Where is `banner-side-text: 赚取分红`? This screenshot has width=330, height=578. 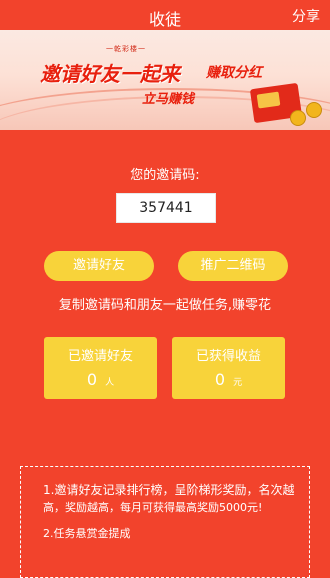
banner-side-text: 赚取分红 is located at coordinates (234, 73).